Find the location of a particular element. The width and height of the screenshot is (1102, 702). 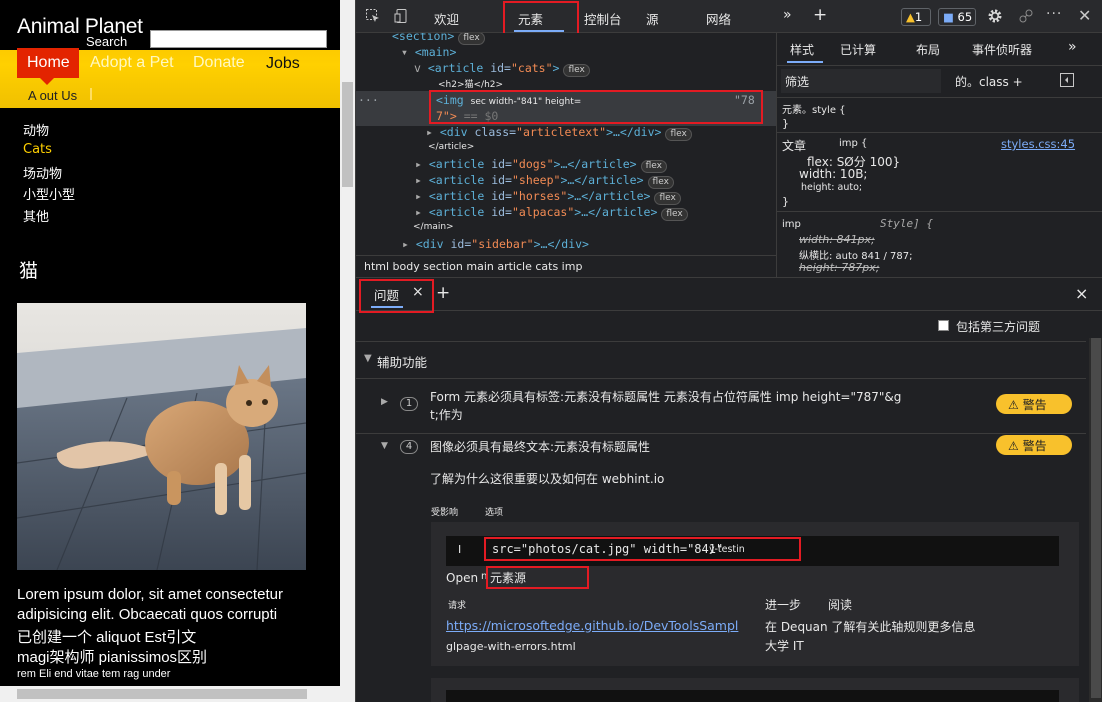

options-label: 选项 is located at coordinates (494, 513).